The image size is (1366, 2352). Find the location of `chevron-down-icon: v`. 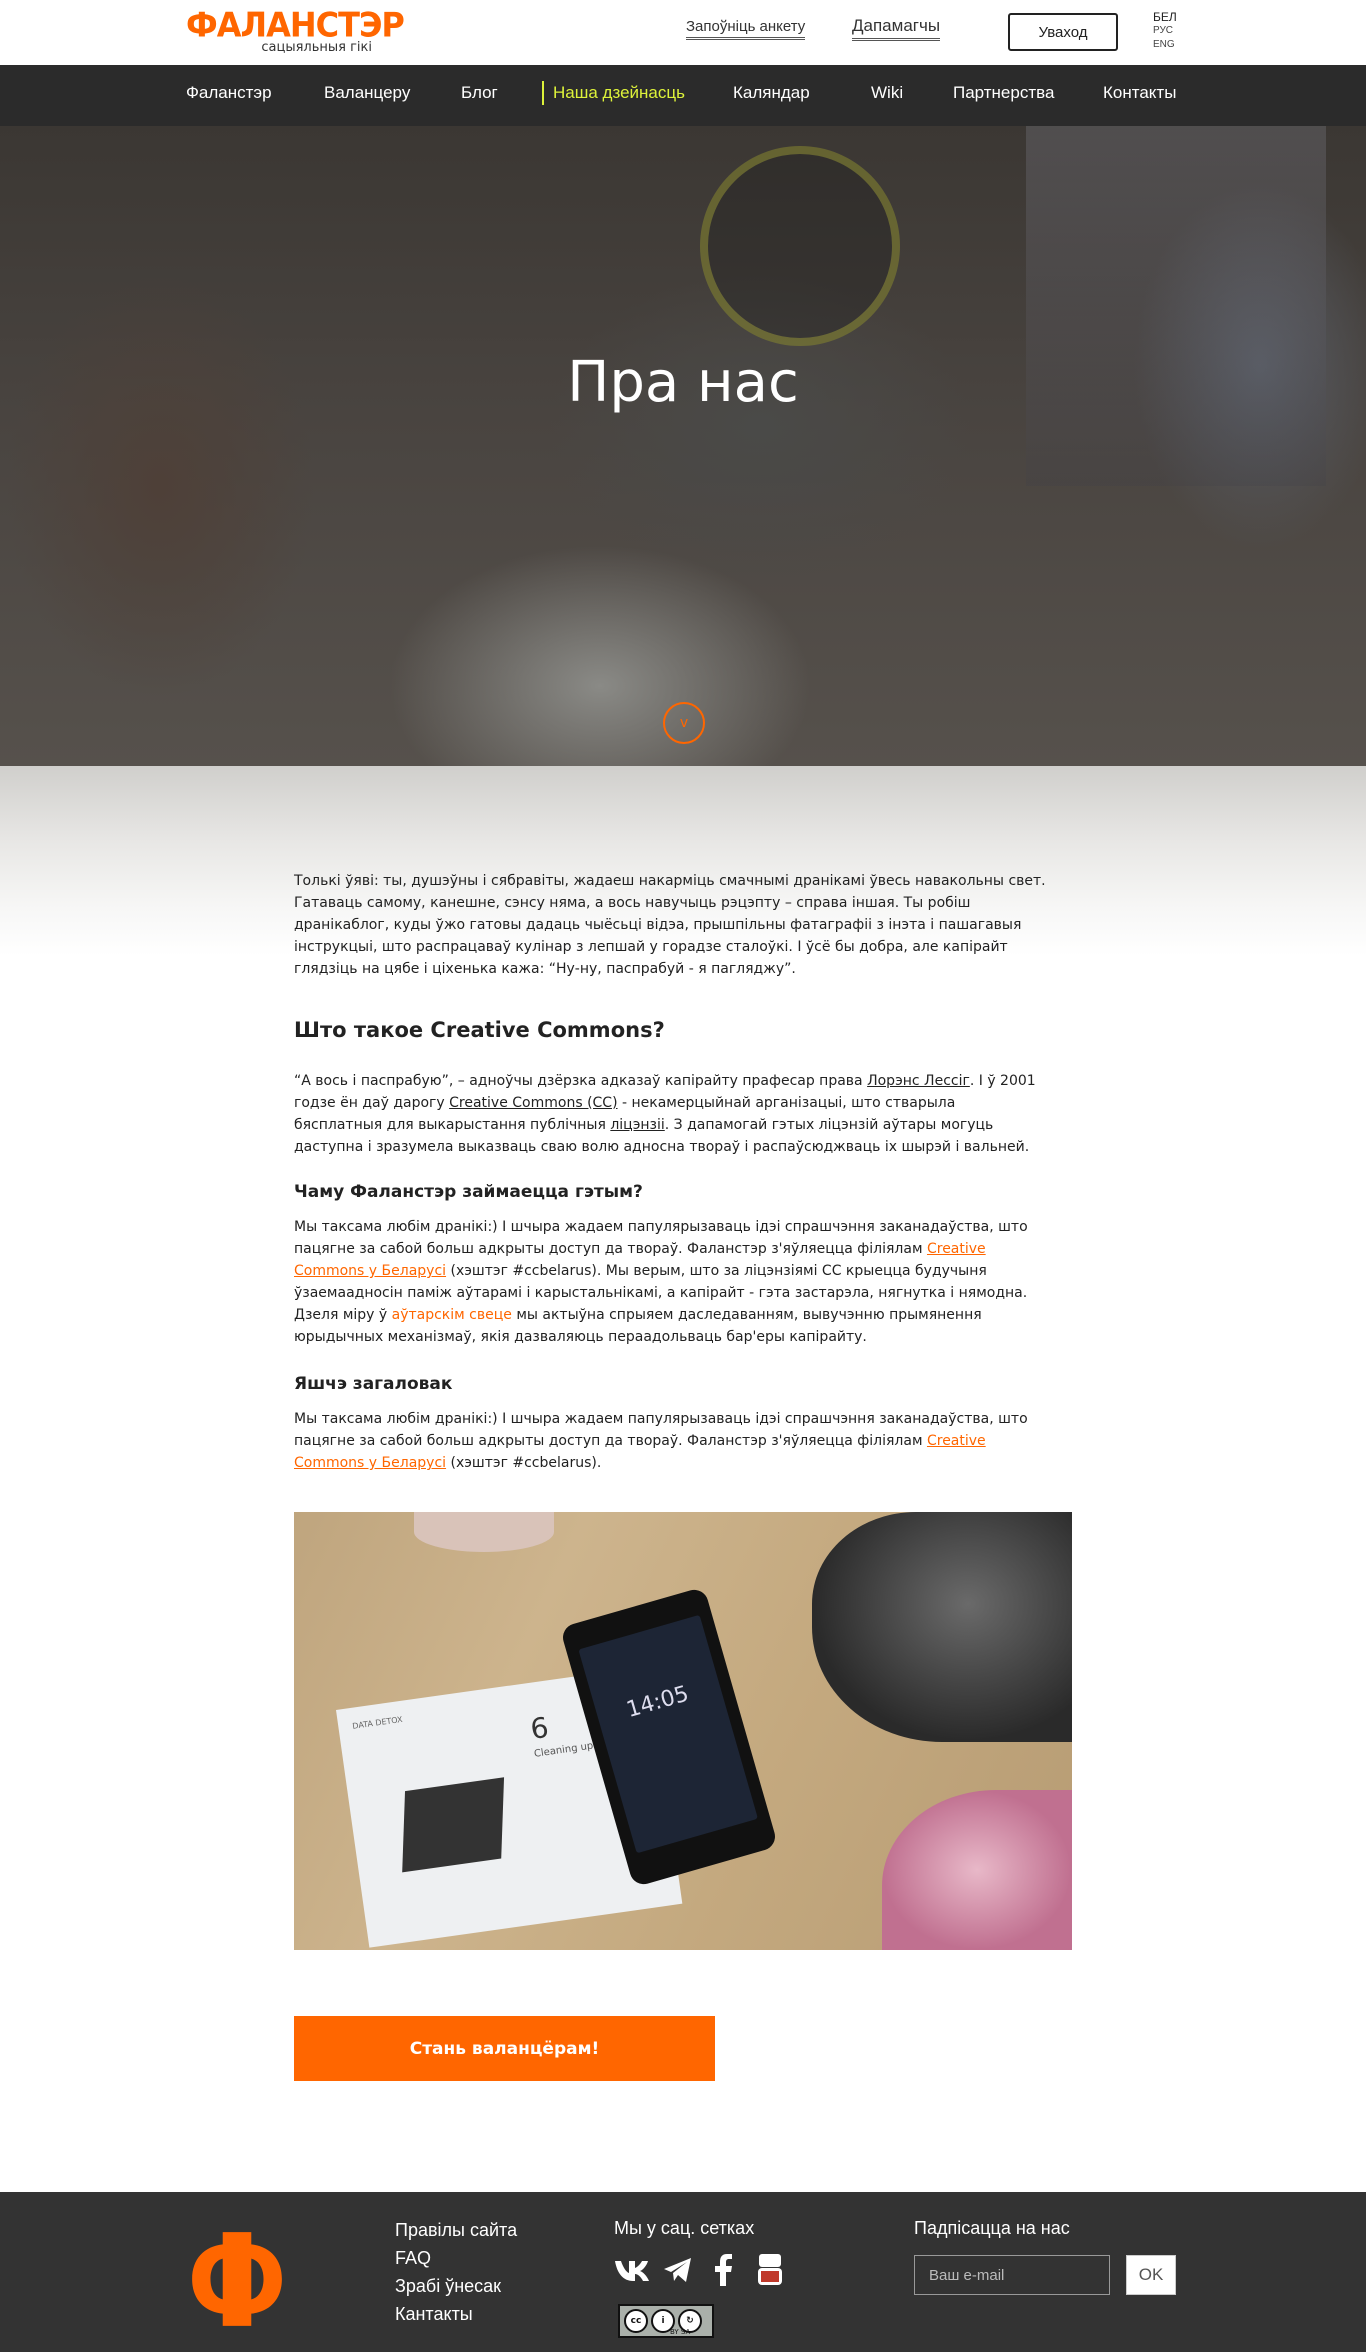

chevron-down-icon: v is located at coordinates (684, 723).